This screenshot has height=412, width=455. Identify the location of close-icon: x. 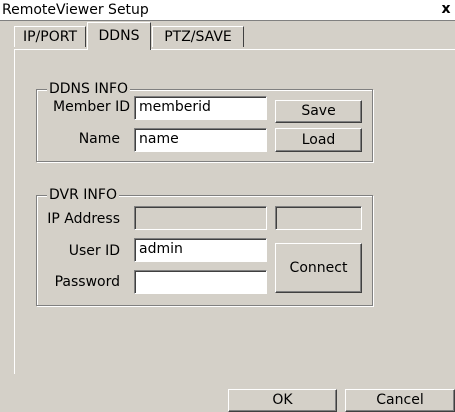
(446, 9).